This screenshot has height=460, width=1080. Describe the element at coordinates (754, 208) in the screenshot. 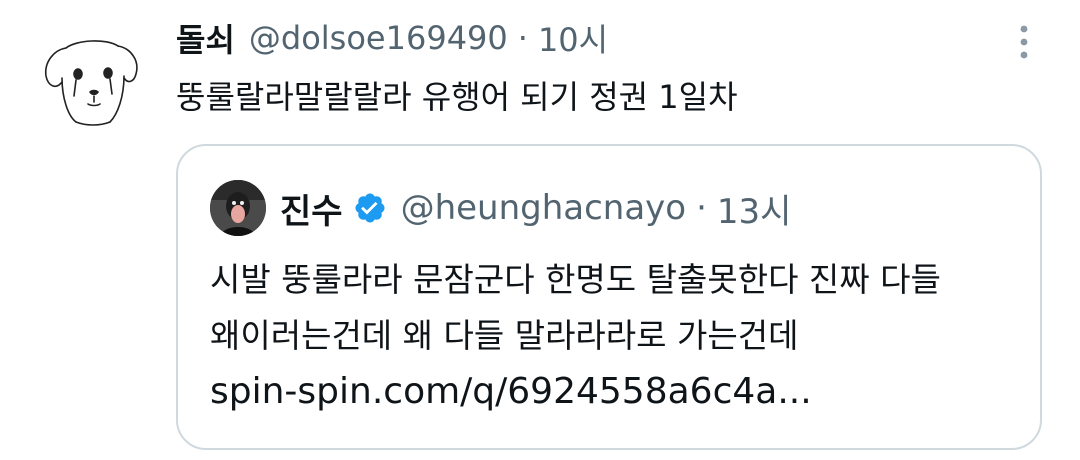

I see `quoted-tweet-timestamp: 13시` at that location.